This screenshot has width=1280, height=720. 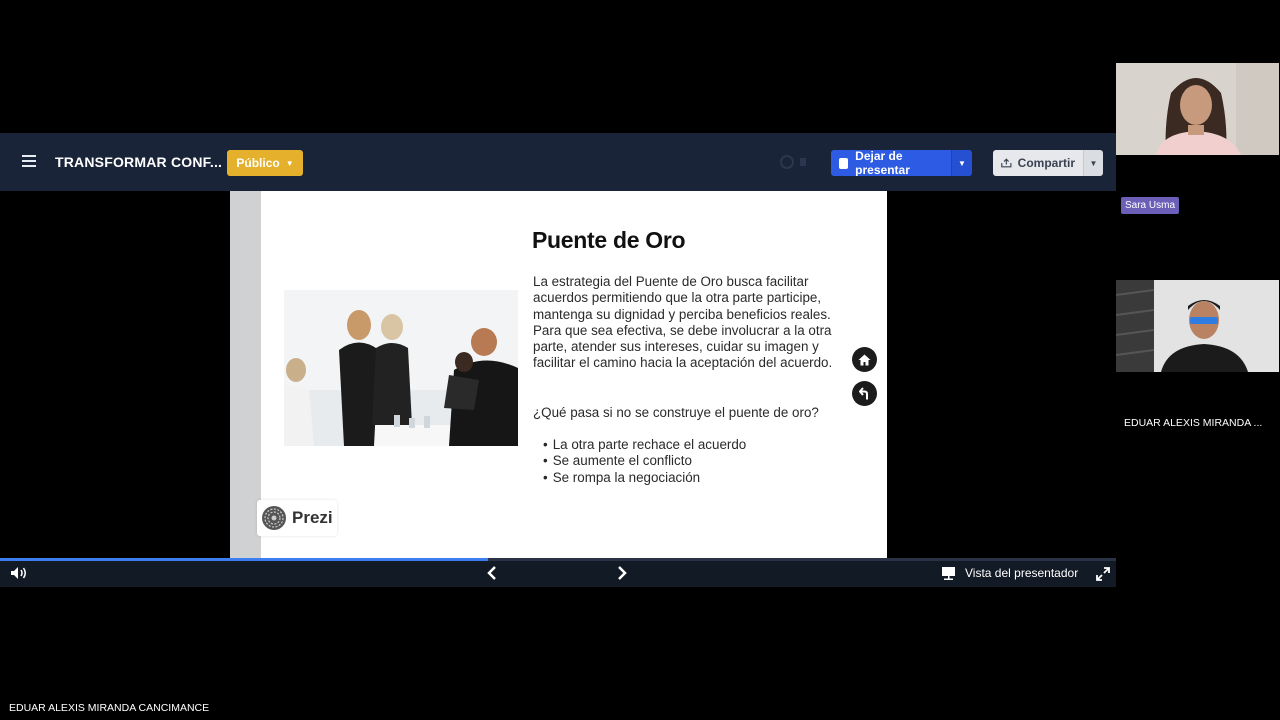 What do you see at coordinates (644, 478) in the screenshot?
I see `list-item: Se rompa la negociación` at bounding box center [644, 478].